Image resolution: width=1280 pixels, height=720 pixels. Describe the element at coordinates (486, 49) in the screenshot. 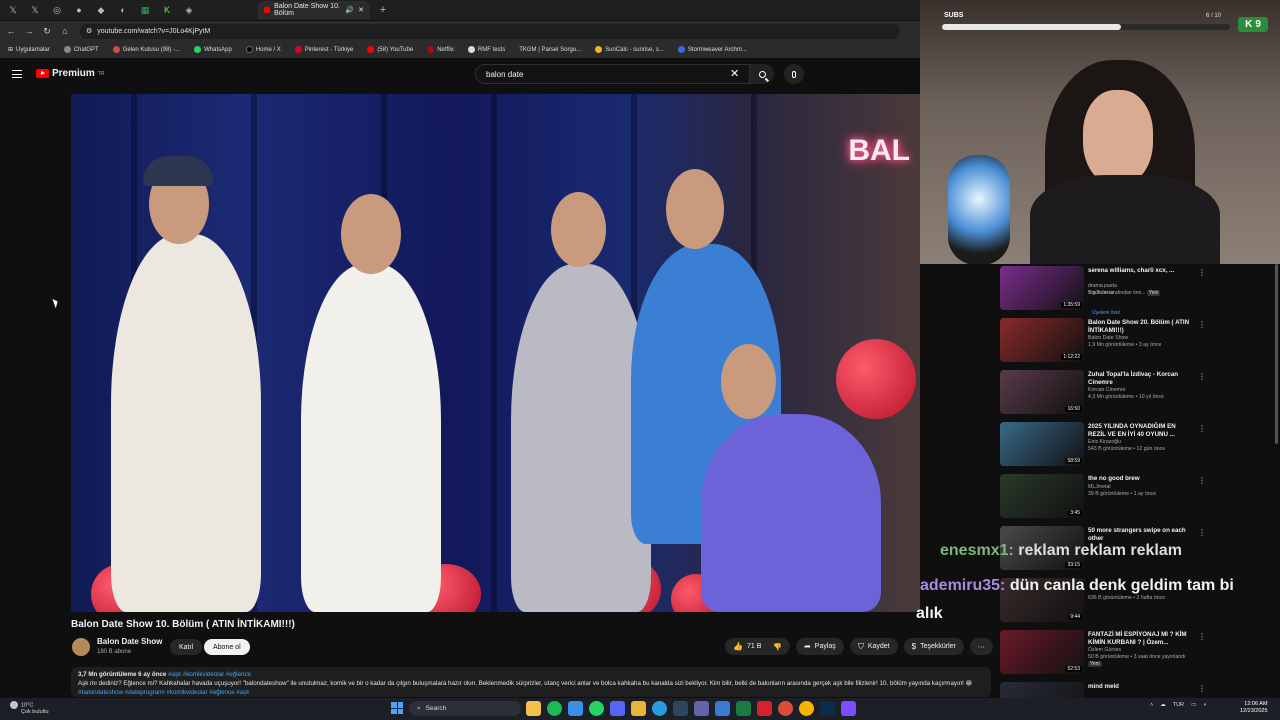

I see `bookmark-rmf: RMF tests` at that location.